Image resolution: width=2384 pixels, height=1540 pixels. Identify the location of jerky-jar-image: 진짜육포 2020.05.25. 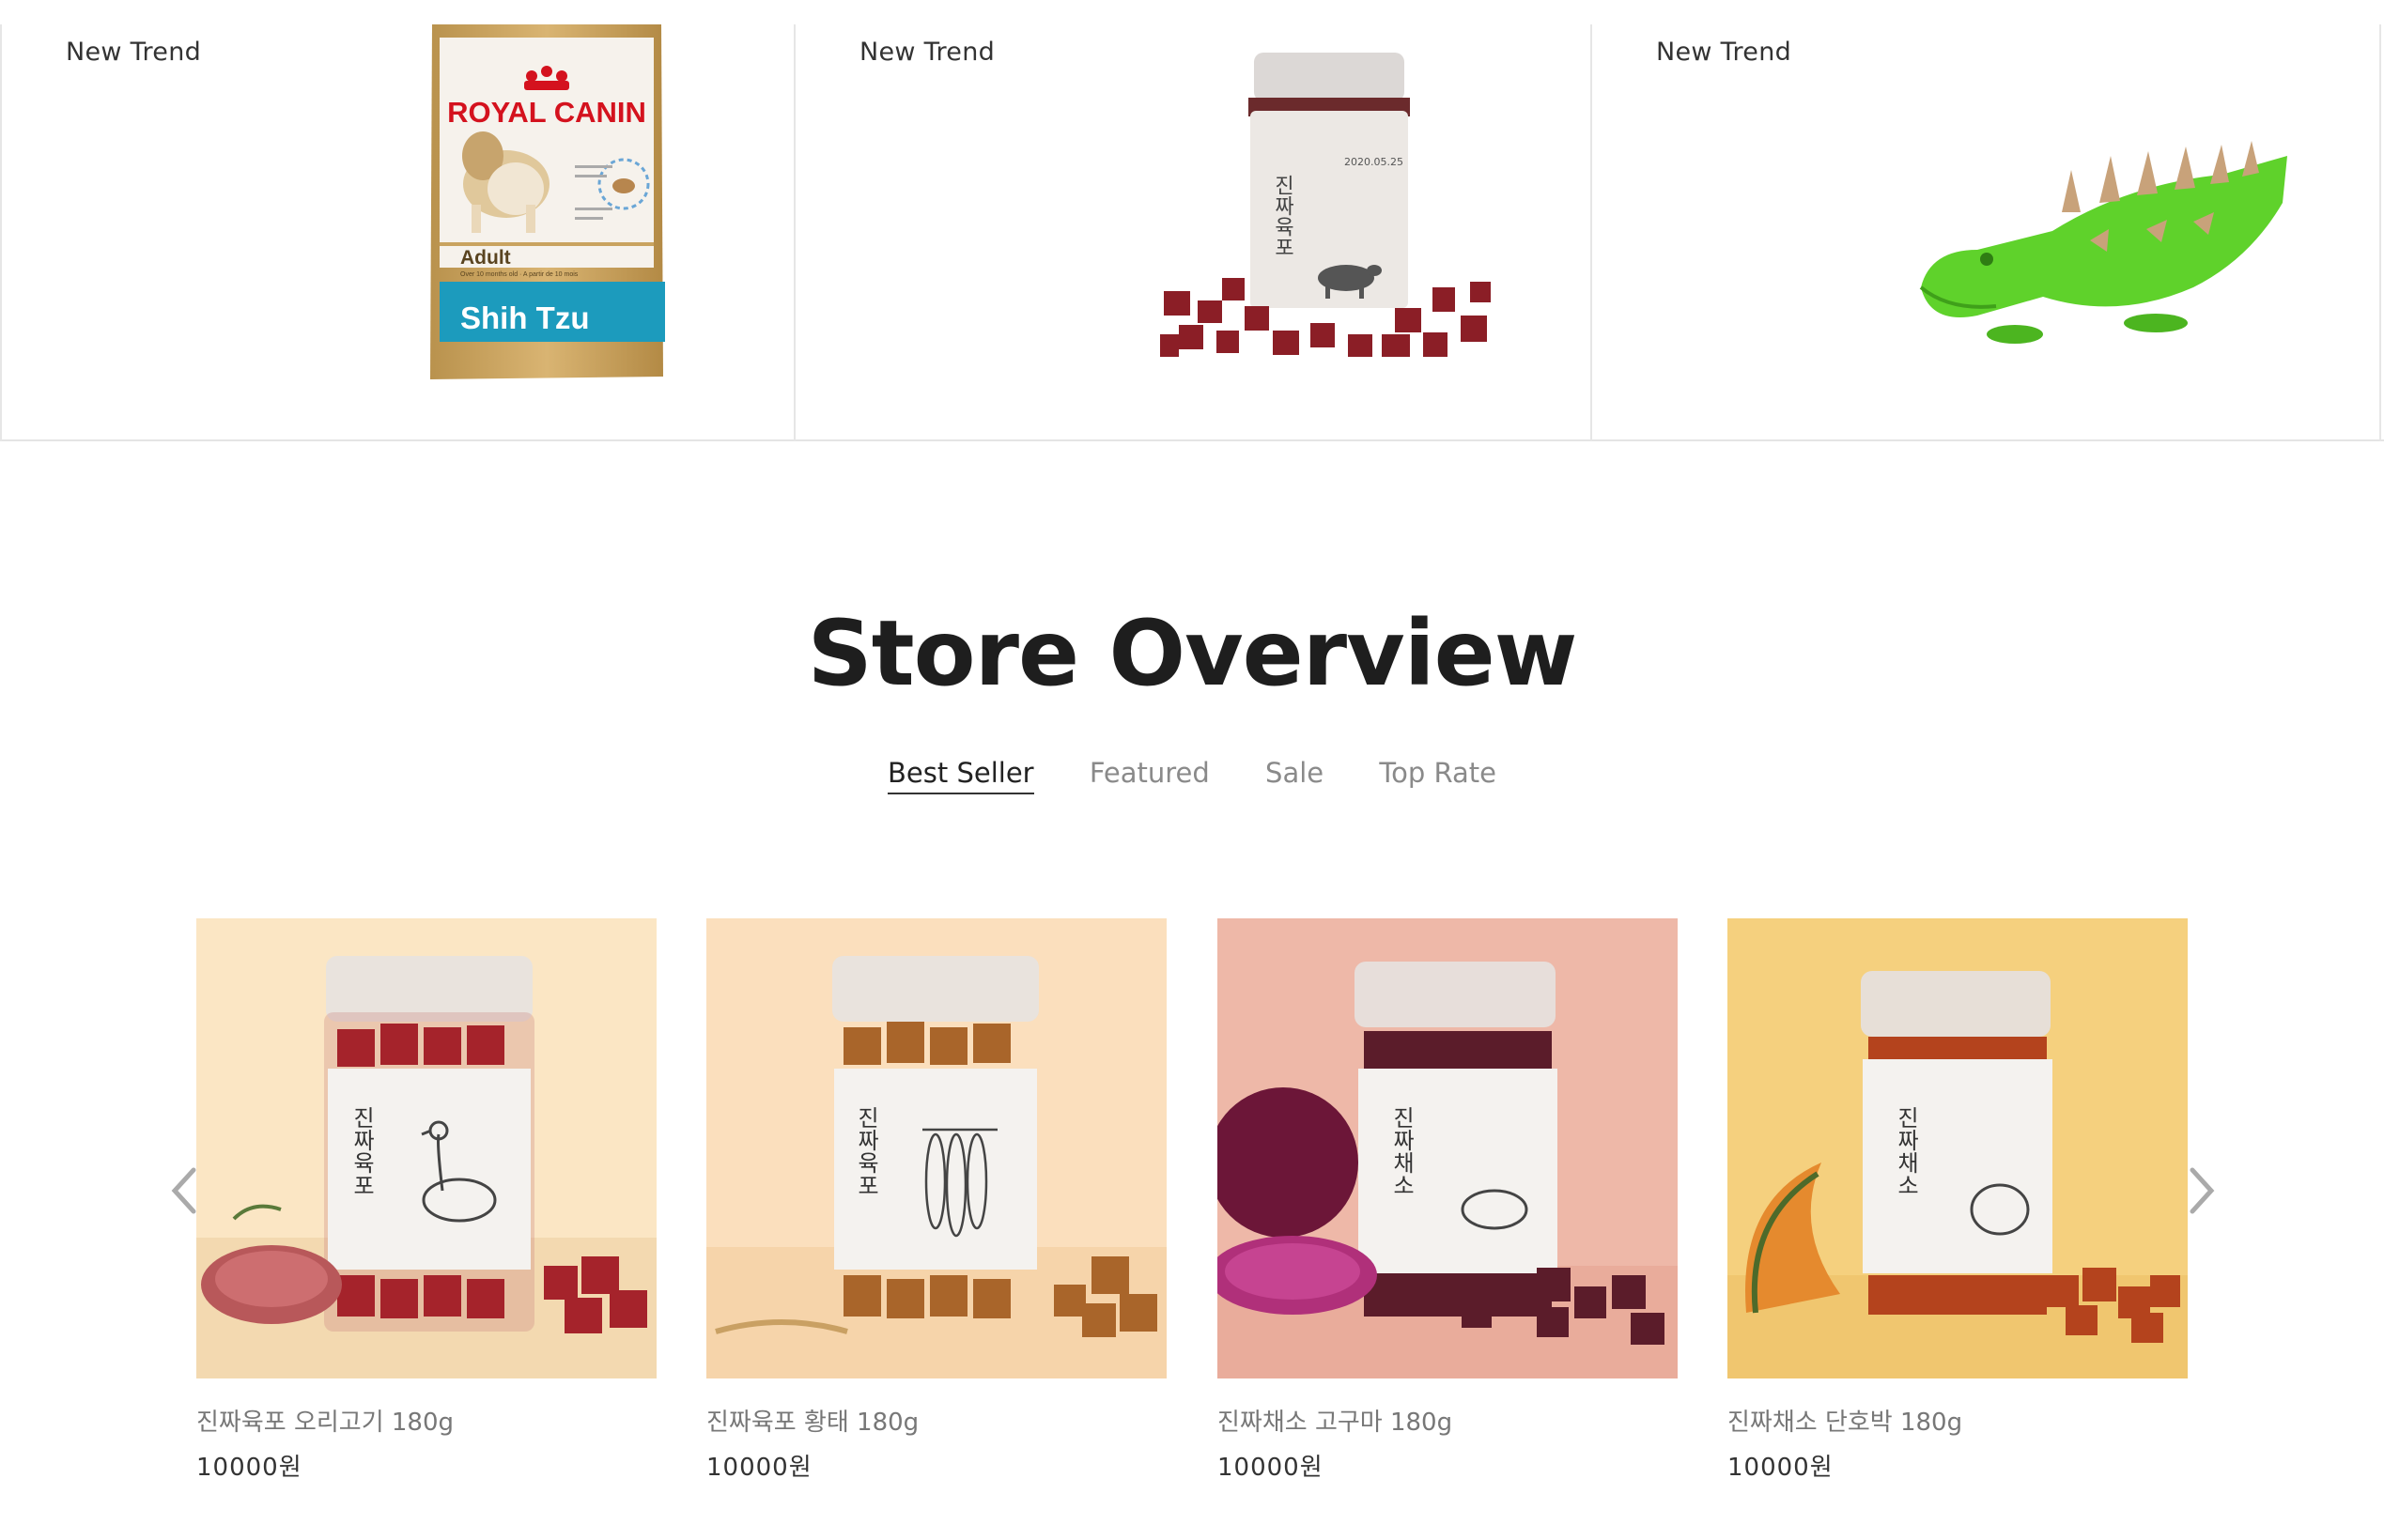
(1329, 206).